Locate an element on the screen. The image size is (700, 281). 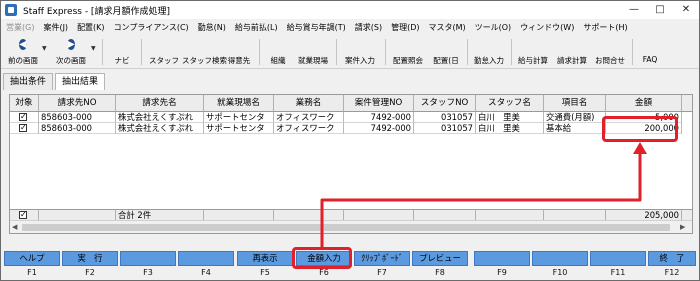
job-entry-button: 案件入力 is located at coordinates (360, 52).